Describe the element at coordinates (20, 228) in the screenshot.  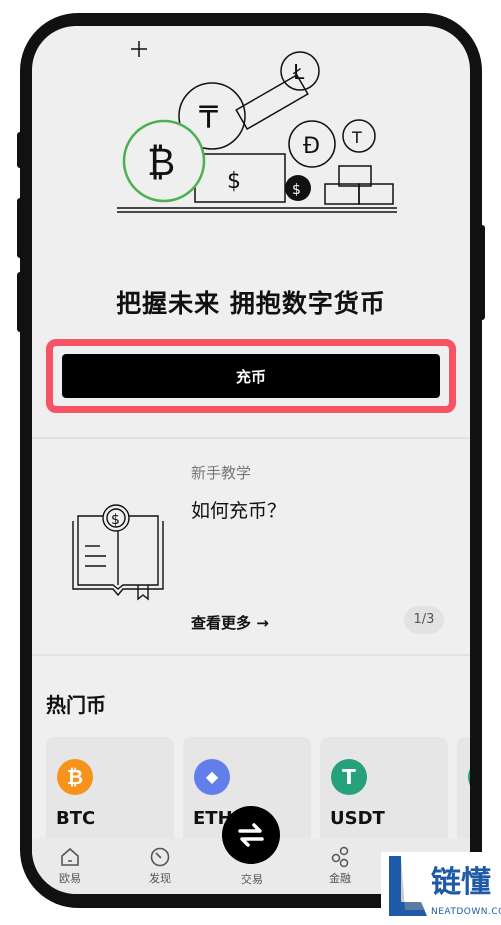
I see `volume-up-button` at that location.